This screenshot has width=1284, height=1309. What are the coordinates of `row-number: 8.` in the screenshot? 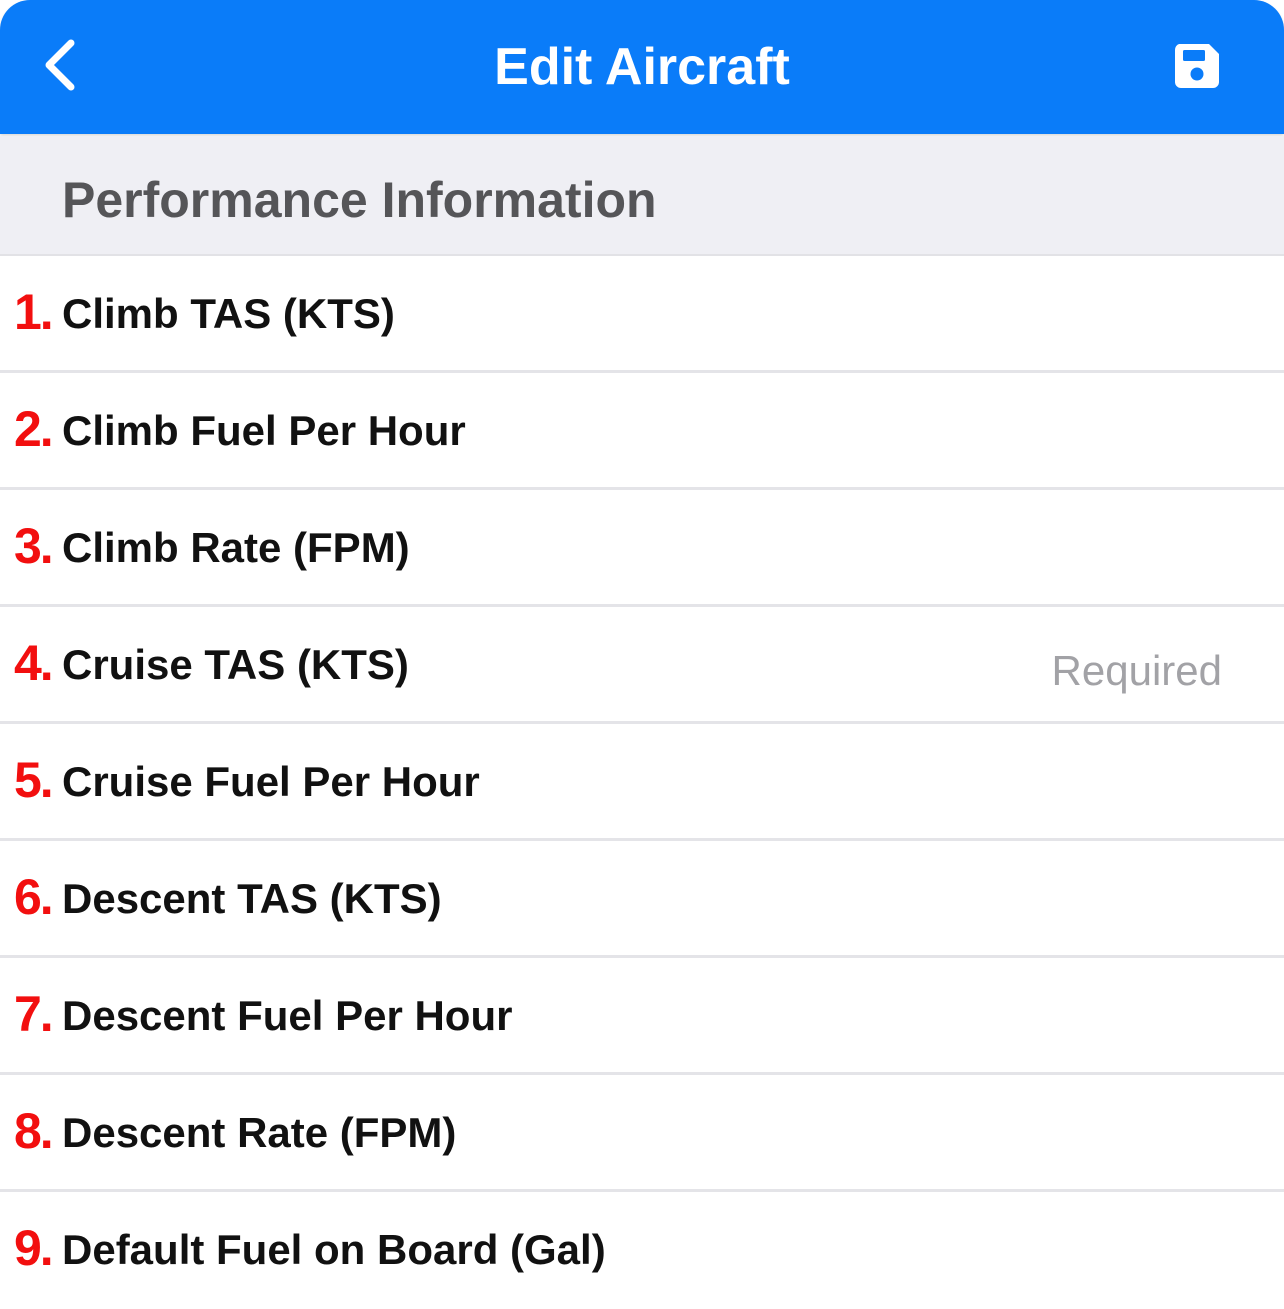 It's located at (34, 1131).